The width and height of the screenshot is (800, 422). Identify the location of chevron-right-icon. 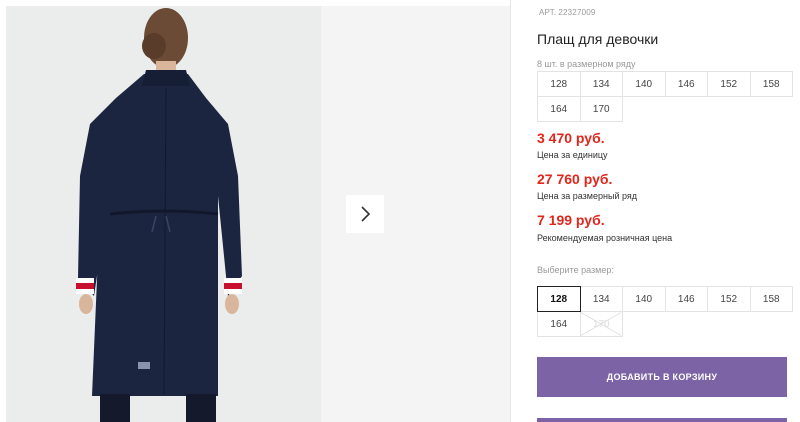
(366, 214).